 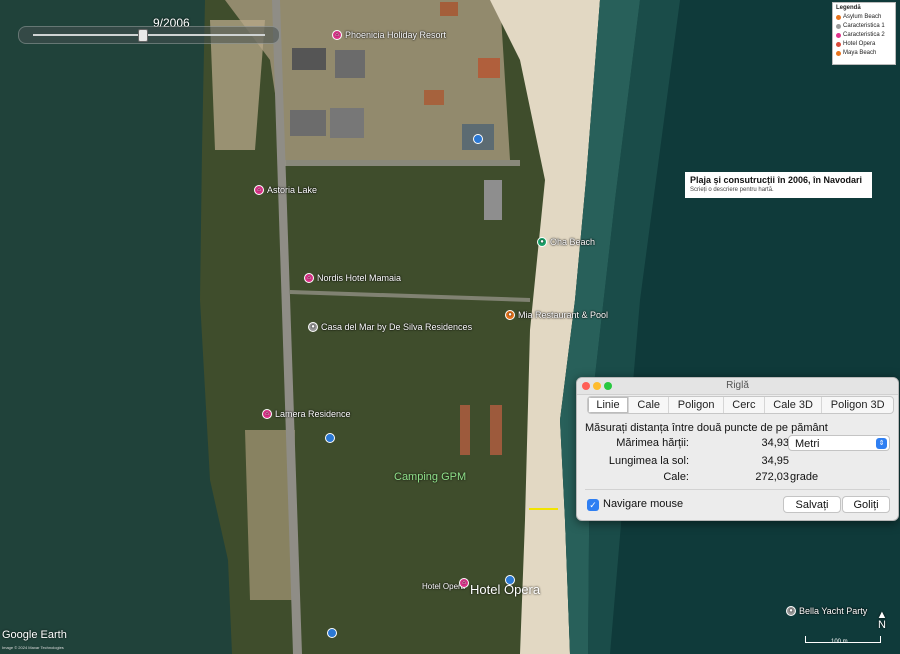 I want to click on placemark-hotel-opera-pin: ⌂, so click(x=464, y=583).